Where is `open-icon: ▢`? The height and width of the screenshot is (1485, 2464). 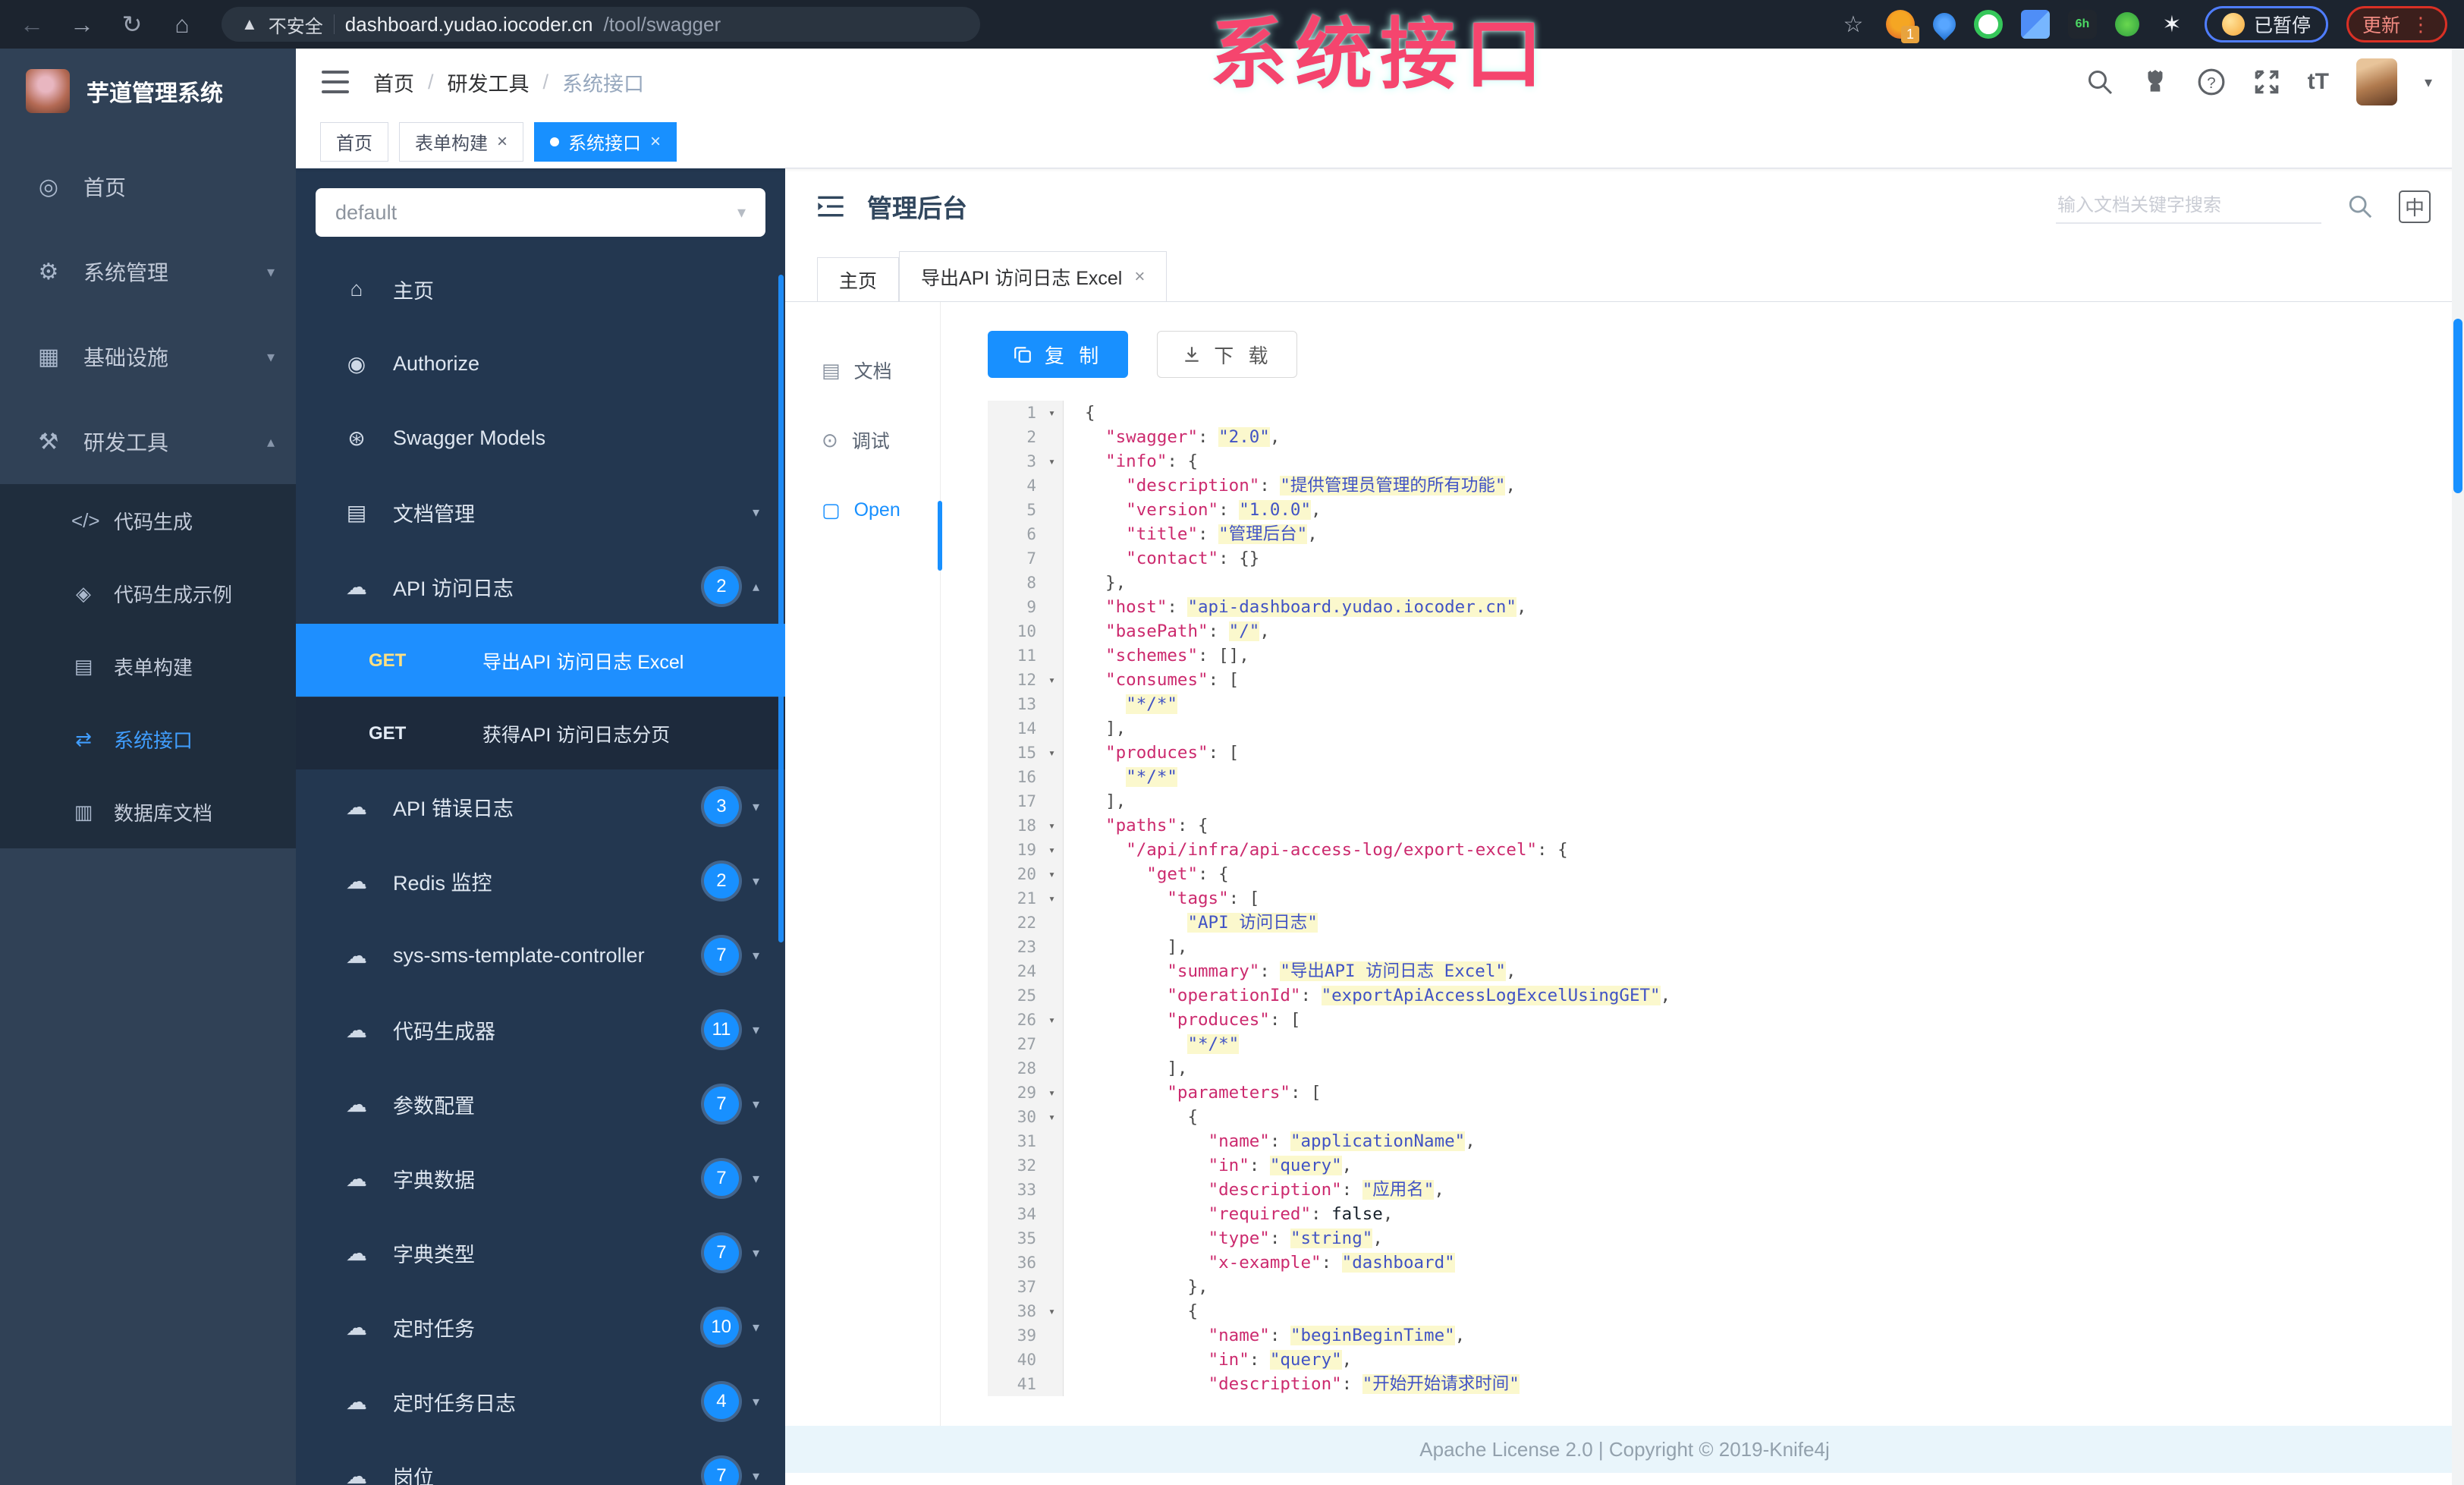
open-icon: ▢ is located at coordinates (831, 509).